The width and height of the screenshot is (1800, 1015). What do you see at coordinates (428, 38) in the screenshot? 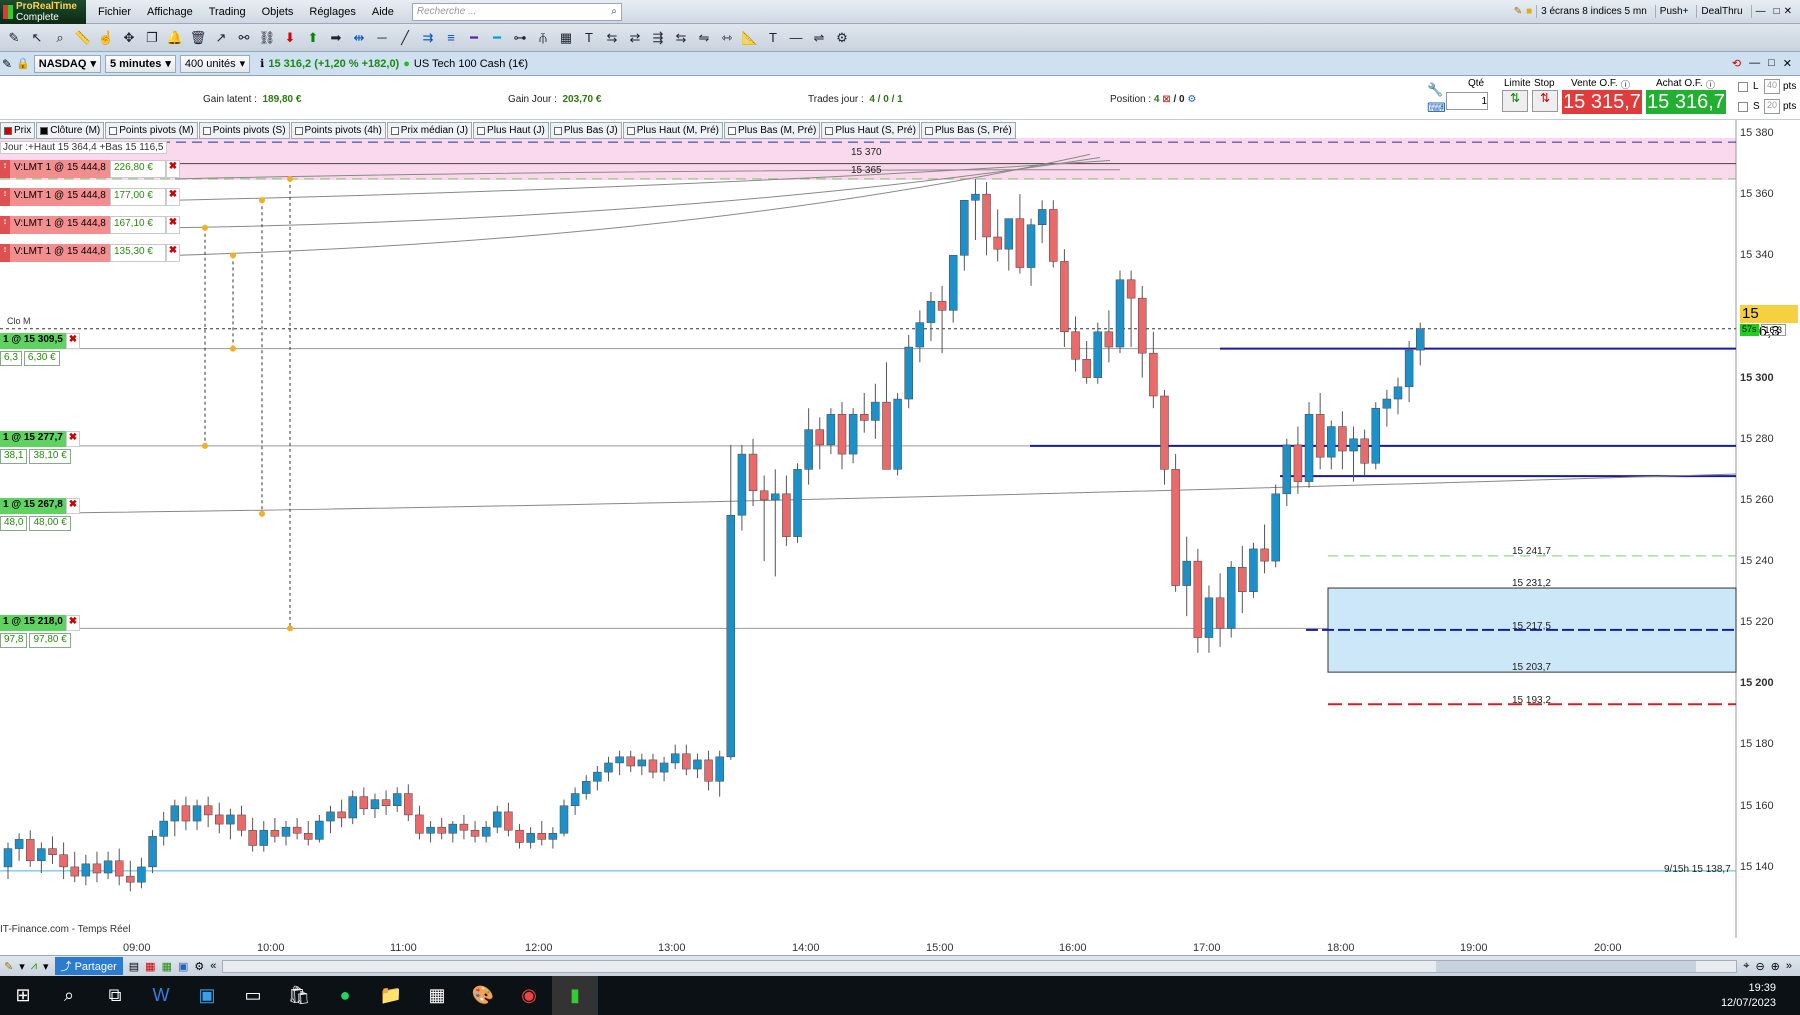
I see `channel-icon: ⇉` at bounding box center [428, 38].